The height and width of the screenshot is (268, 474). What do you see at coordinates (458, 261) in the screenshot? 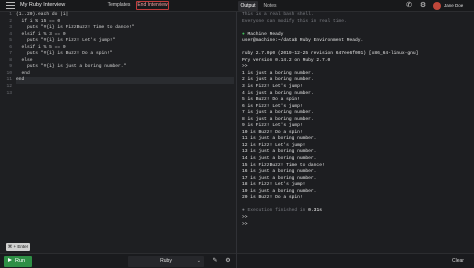
I see `clear-button: Clear` at bounding box center [458, 261].